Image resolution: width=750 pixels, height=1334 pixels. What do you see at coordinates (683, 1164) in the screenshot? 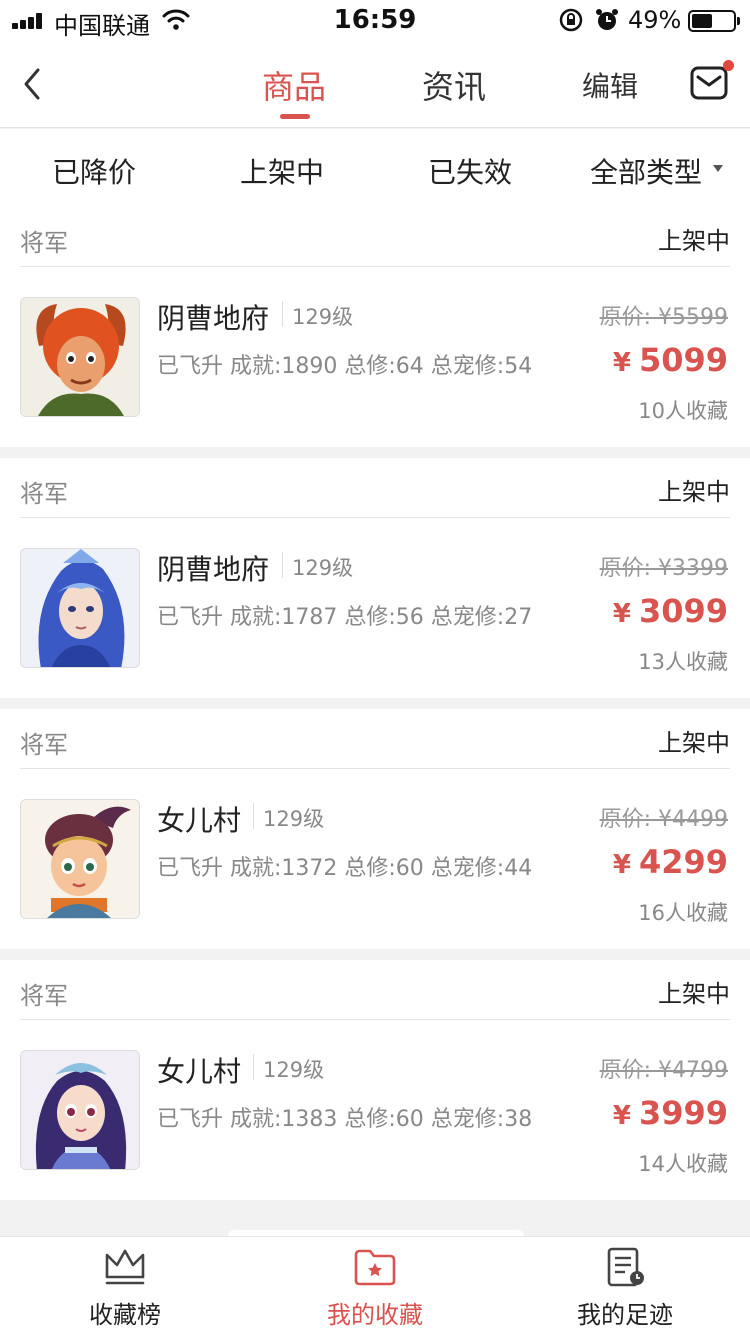
I see `favorite-count: 14人收藏` at bounding box center [683, 1164].